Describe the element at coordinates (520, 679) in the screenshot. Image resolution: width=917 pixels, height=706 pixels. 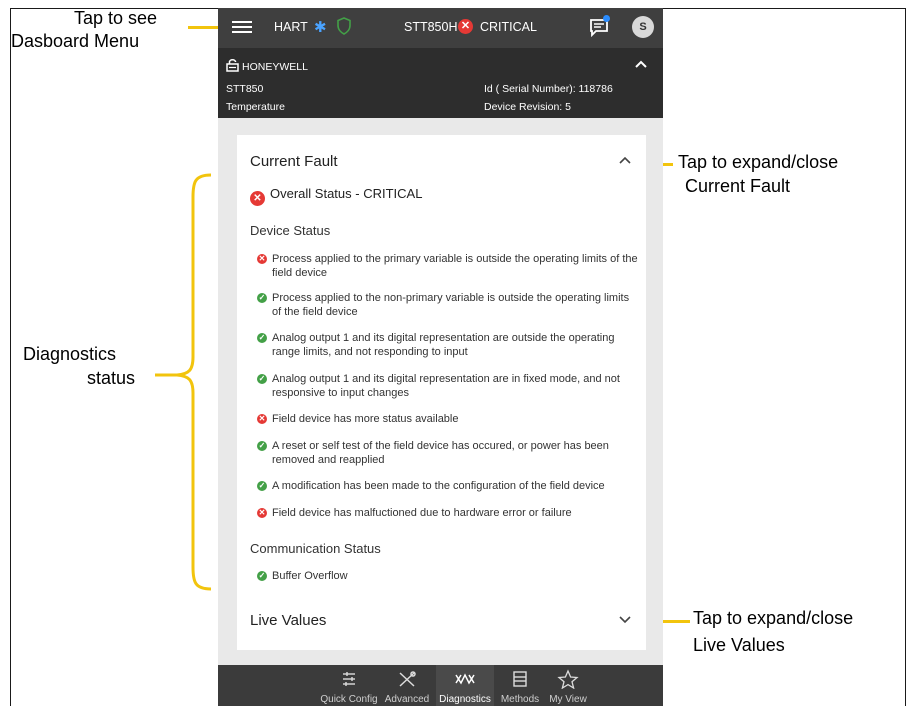
I see `methods-icon` at that location.